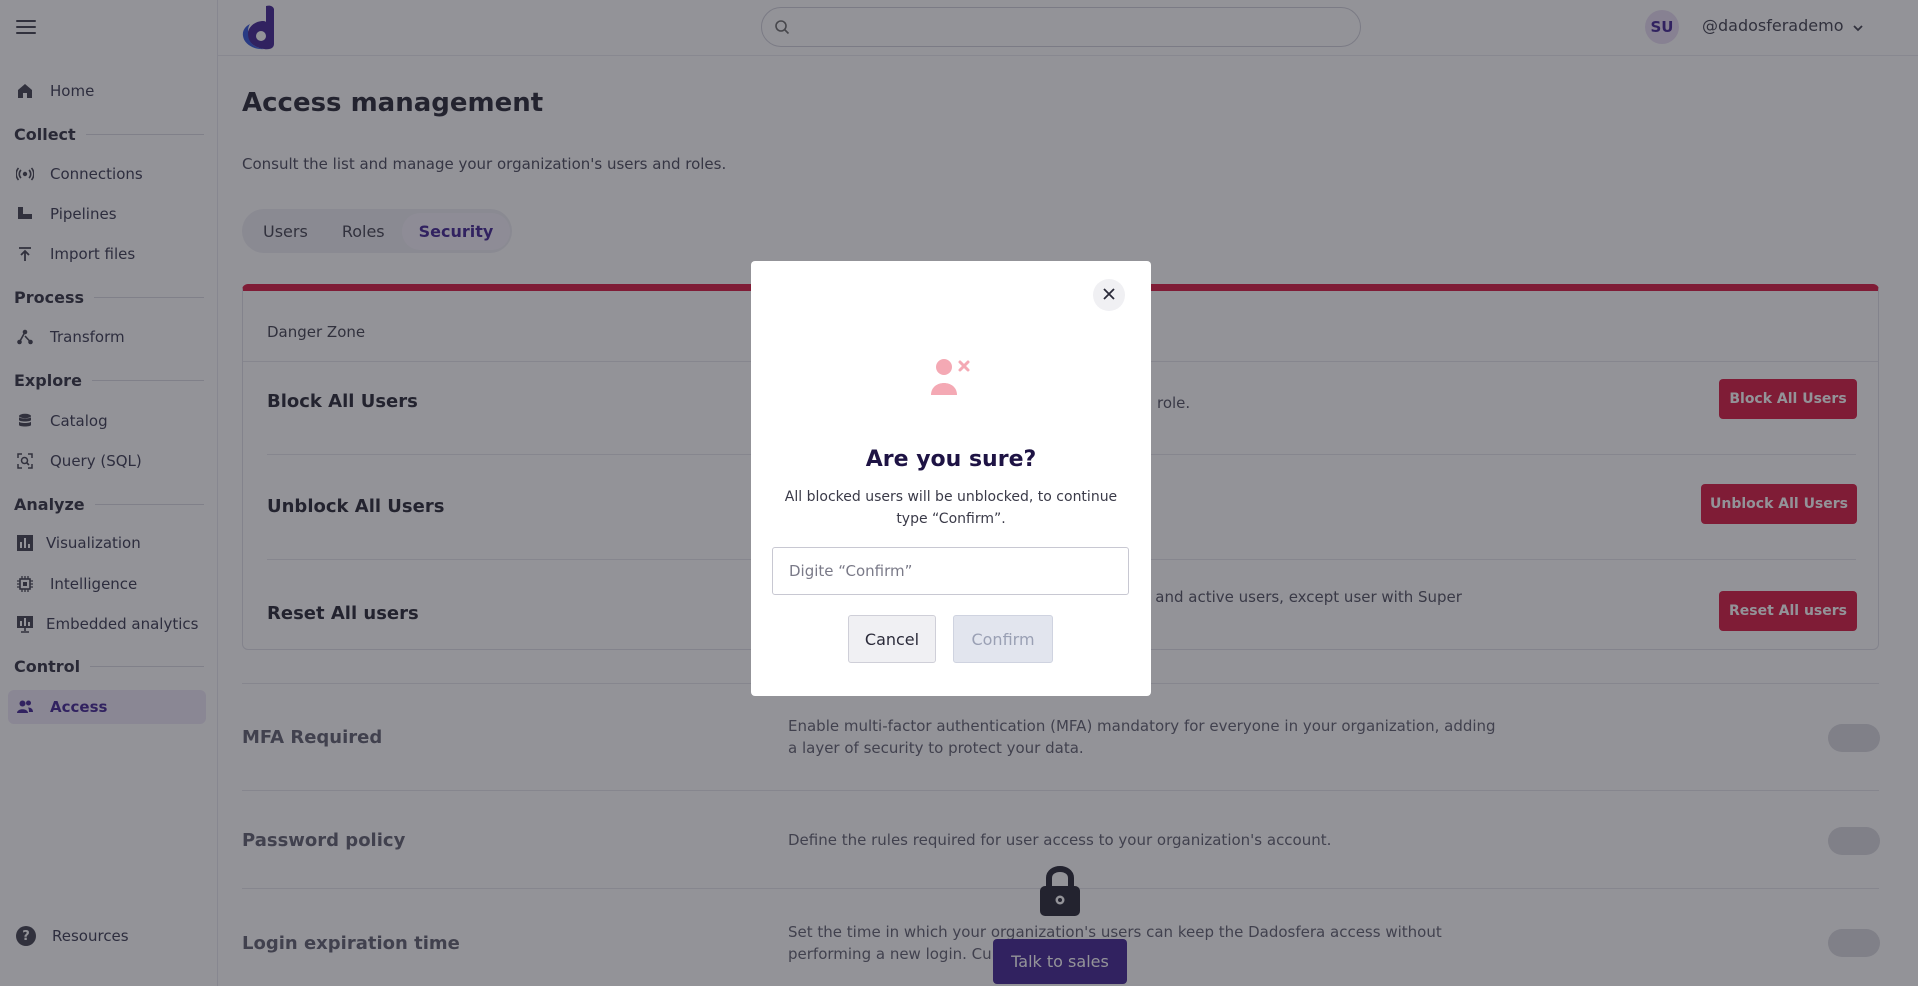 The width and height of the screenshot is (1918, 986). Describe the element at coordinates (950, 571) in the screenshot. I see `confirm-input` at that location.